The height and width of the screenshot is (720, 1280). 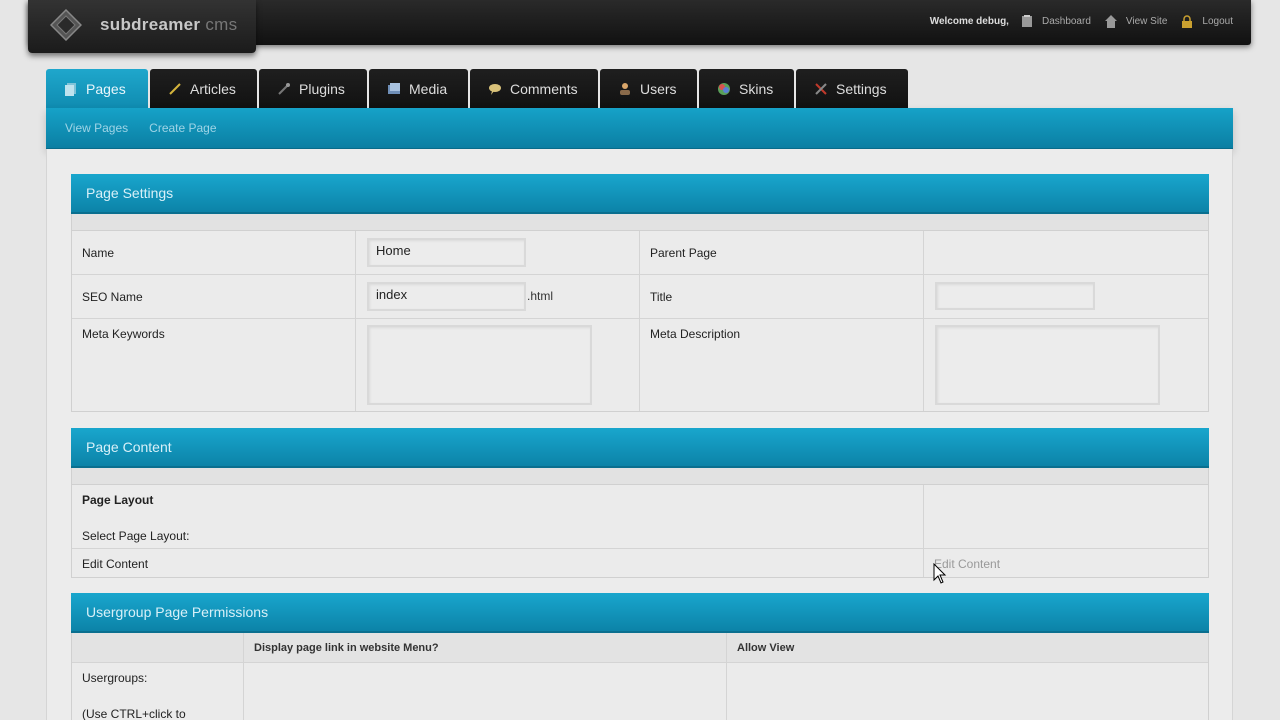 What do you see at coordinates (136, 536) in the screenshot?
I see `select-page-layout-label: Select Page Layout:` at bounding box center [136, 536].